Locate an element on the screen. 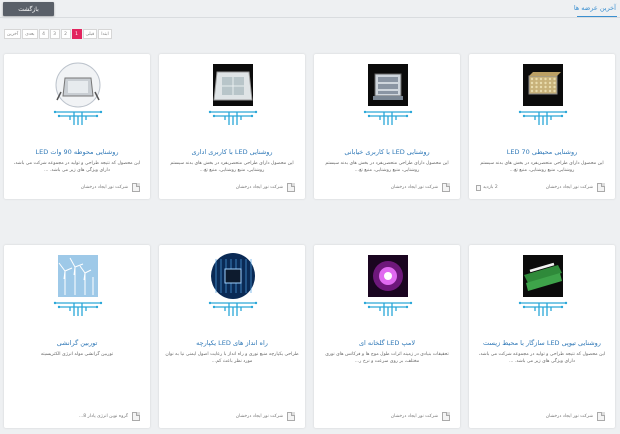  page-link: 2 is located at coordinates (65, 34).